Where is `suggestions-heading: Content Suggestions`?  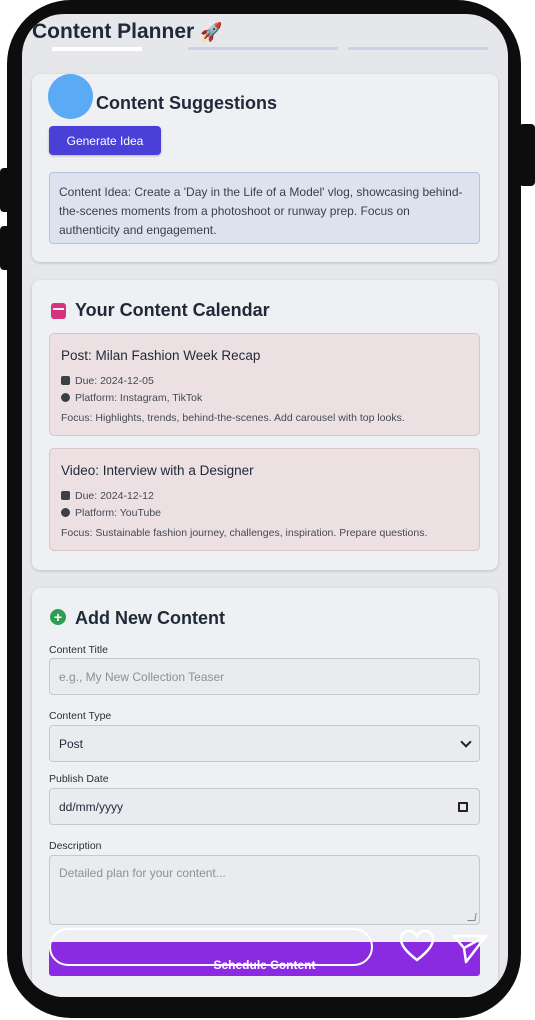
suggestions-heading: Content Suggestions is located at coordinates (186, 103).